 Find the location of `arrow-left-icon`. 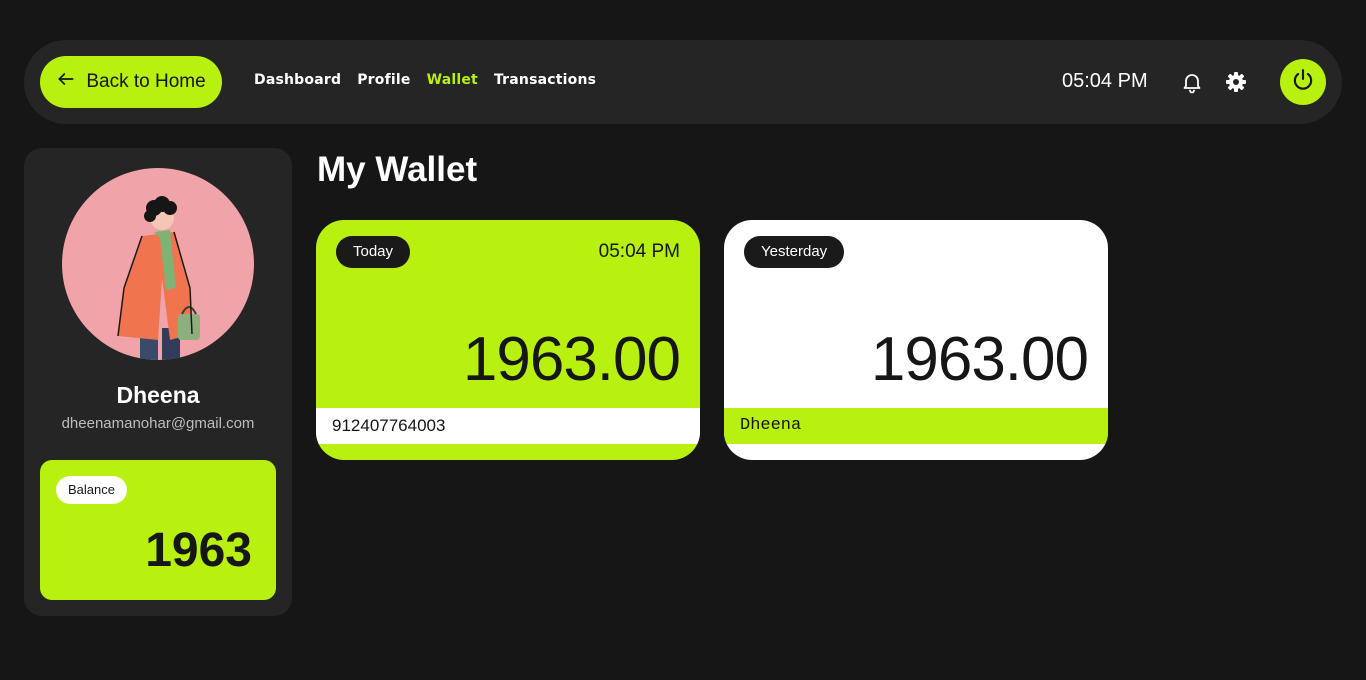

arrow-left-icon is located at coordinates (66, 82).